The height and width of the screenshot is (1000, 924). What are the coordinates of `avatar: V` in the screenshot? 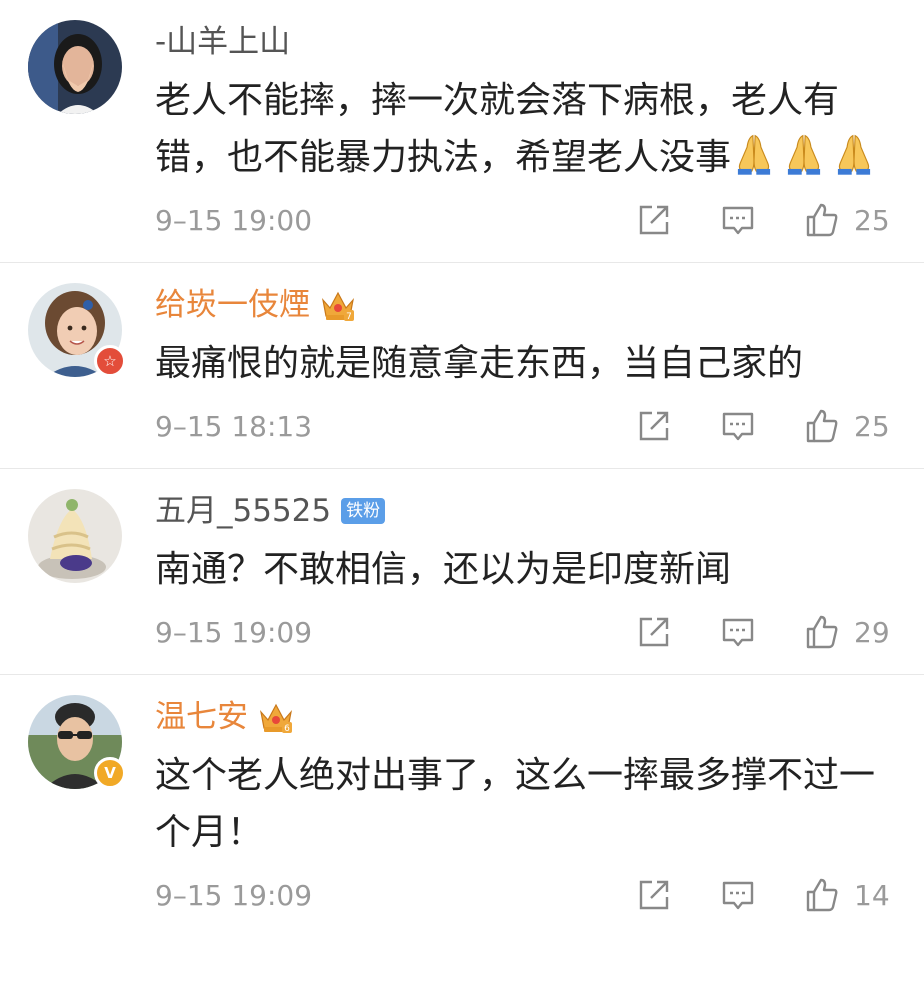 It's located at (77, 742).